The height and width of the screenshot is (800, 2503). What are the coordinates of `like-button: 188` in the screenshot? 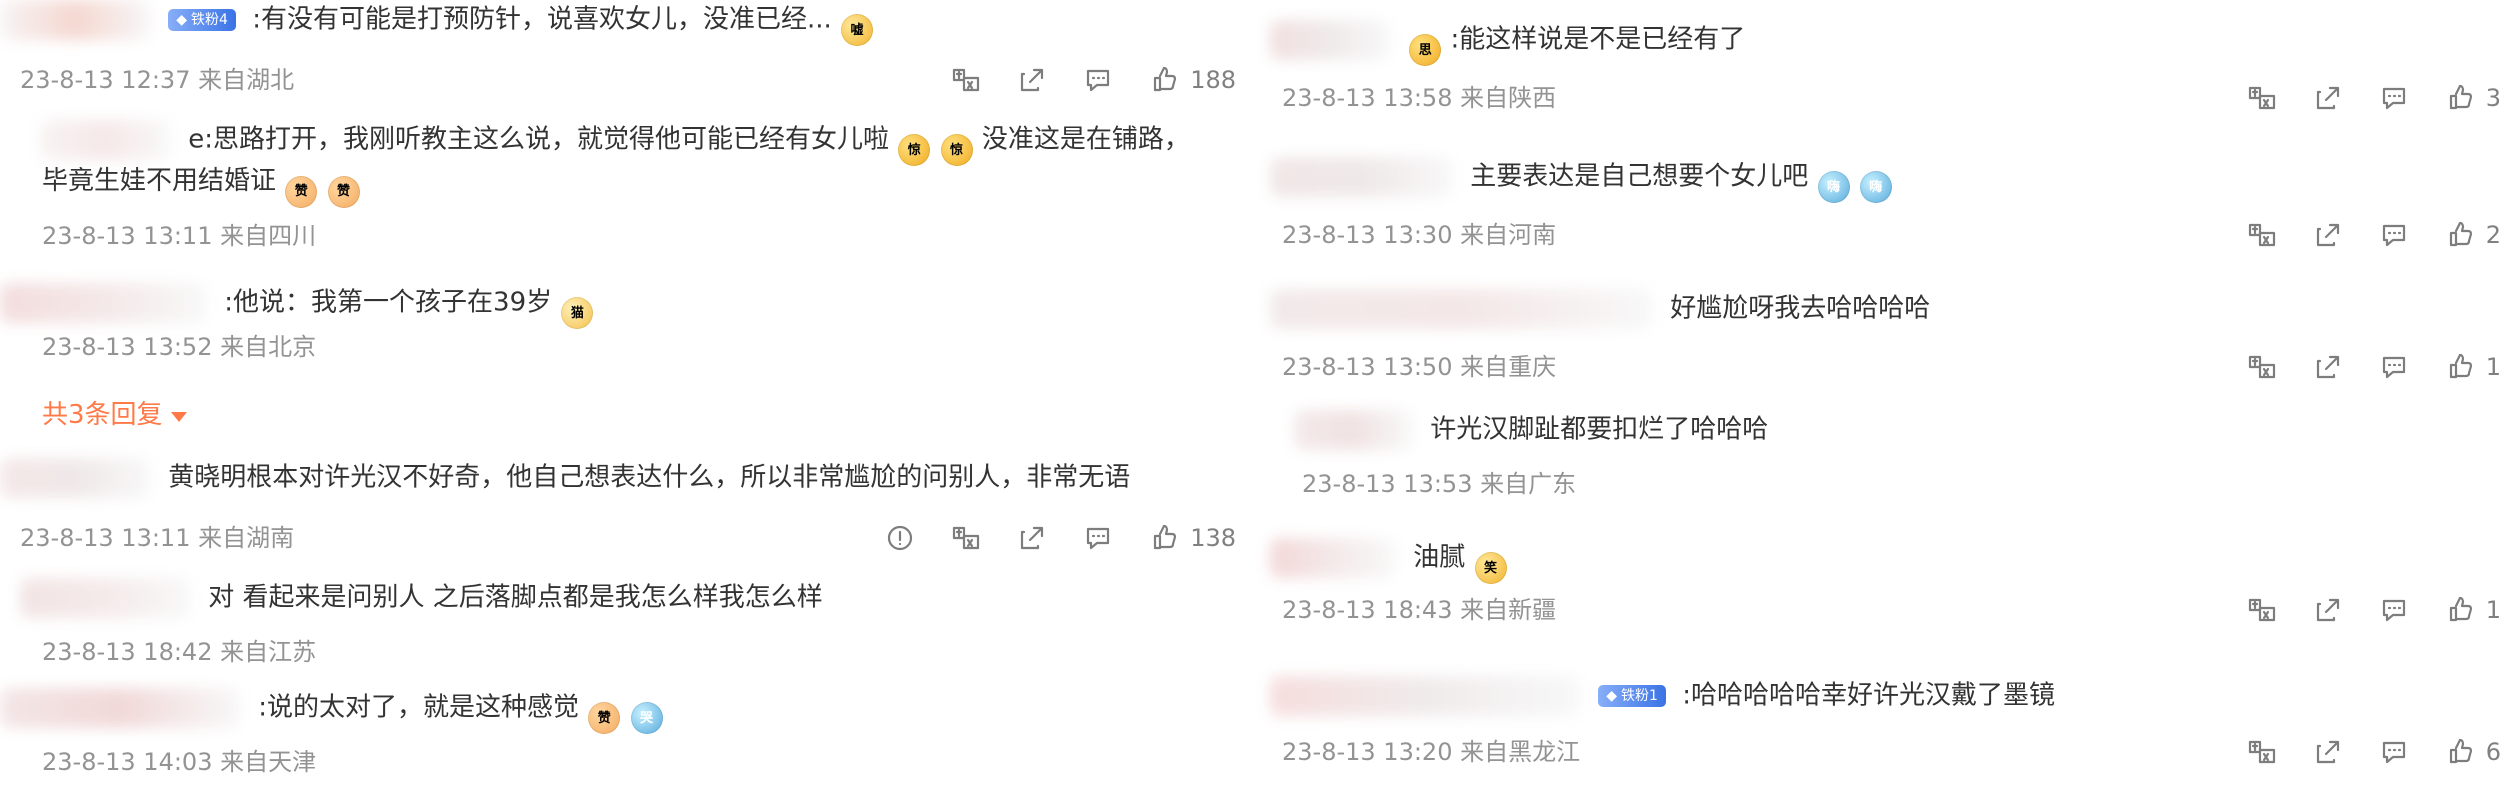 It's located at (1192, 80).